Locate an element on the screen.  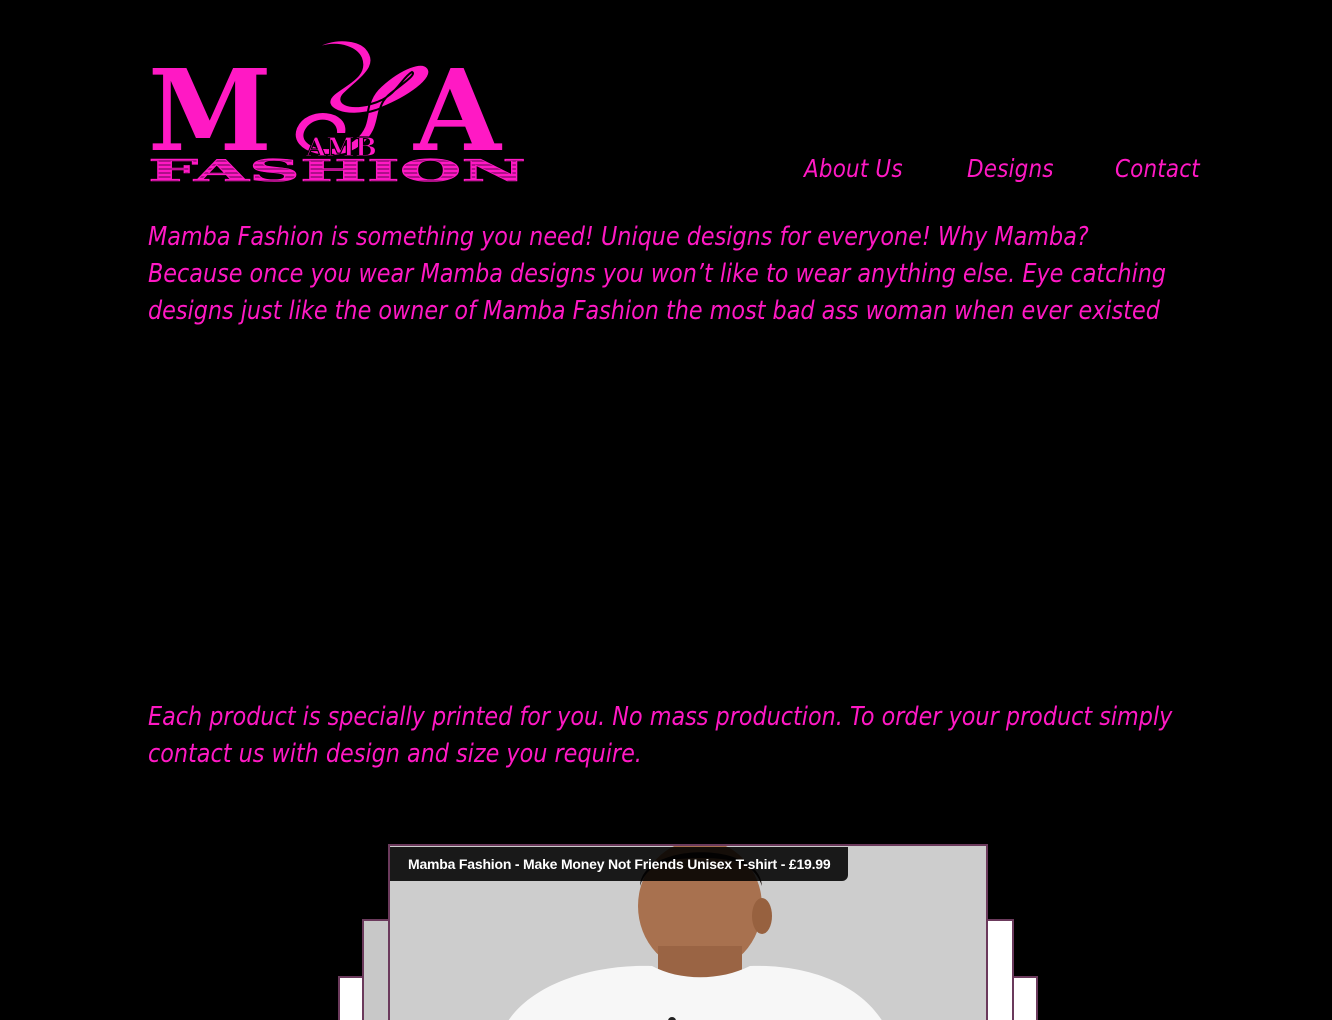
gallery-card-right-back is located at coordinates (1025, 998).